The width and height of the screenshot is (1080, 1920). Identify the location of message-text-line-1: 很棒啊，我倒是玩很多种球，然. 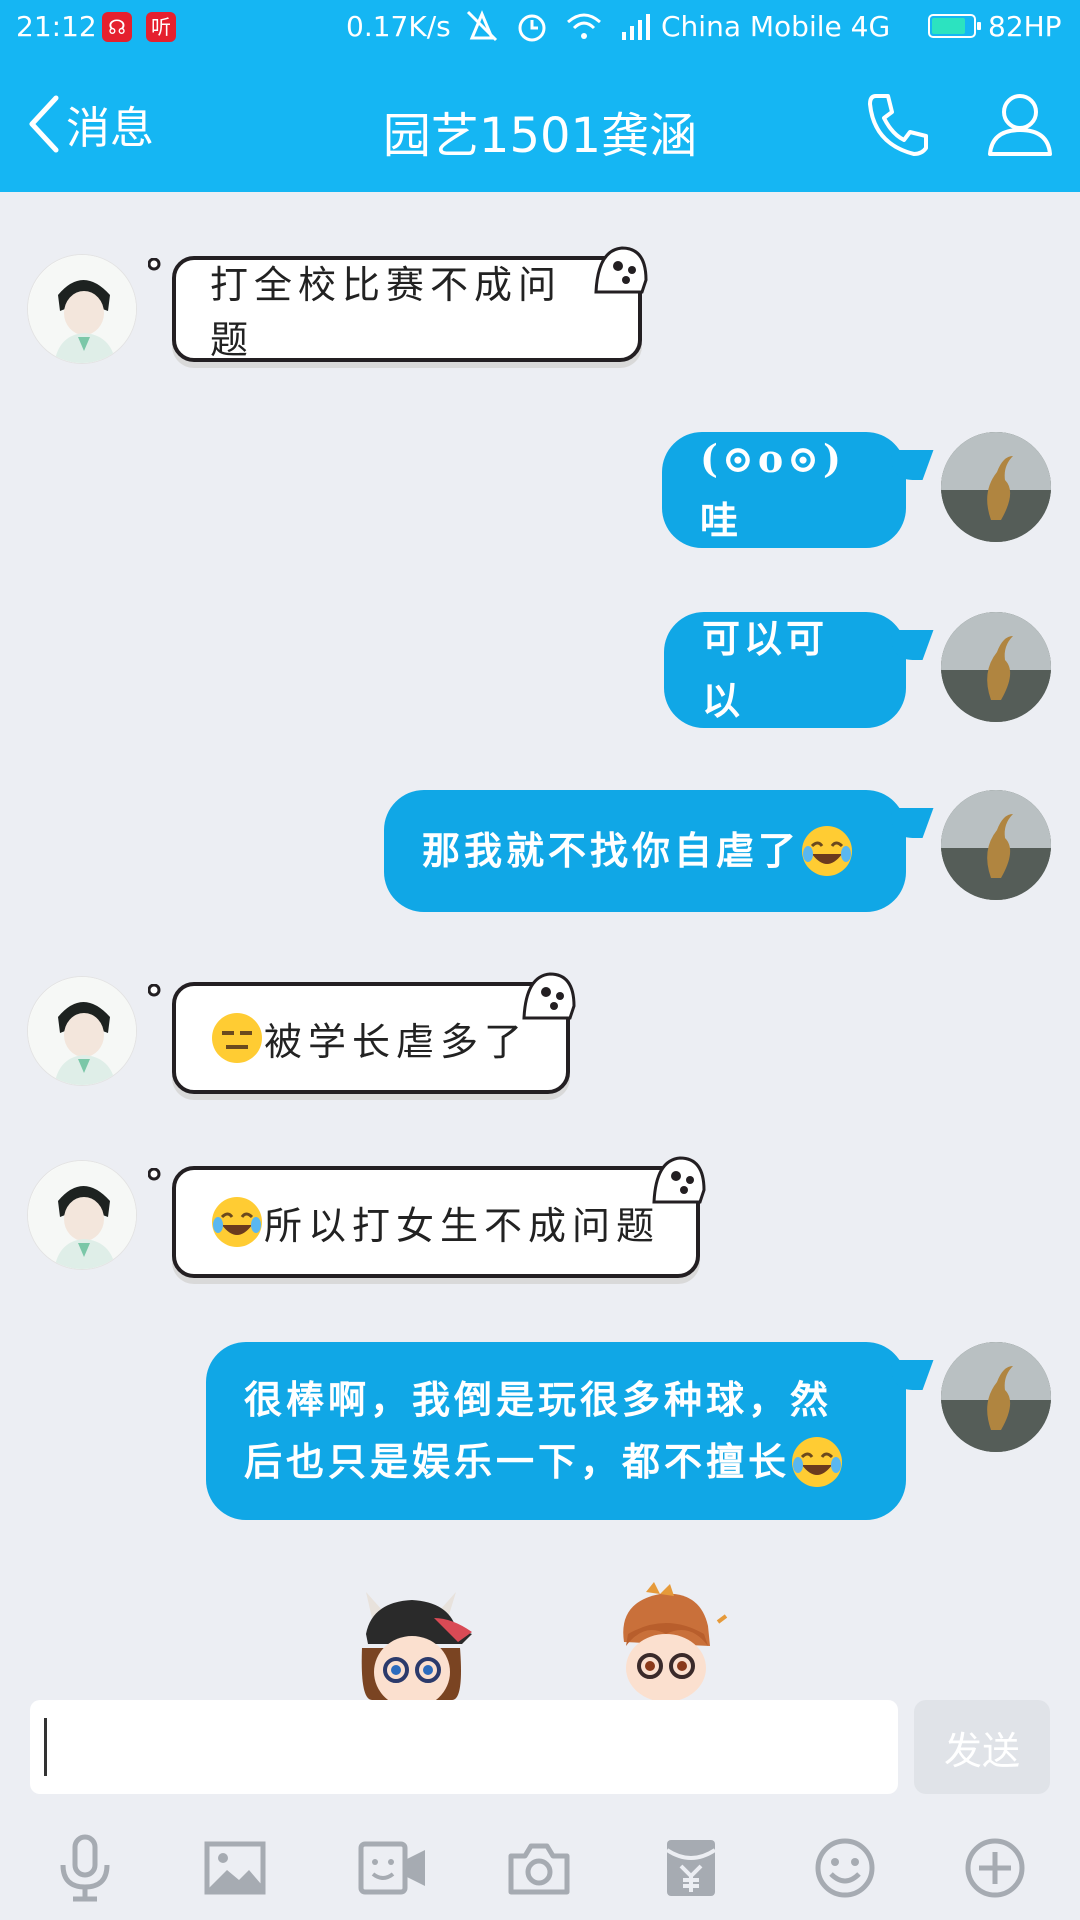
(538, 1399).